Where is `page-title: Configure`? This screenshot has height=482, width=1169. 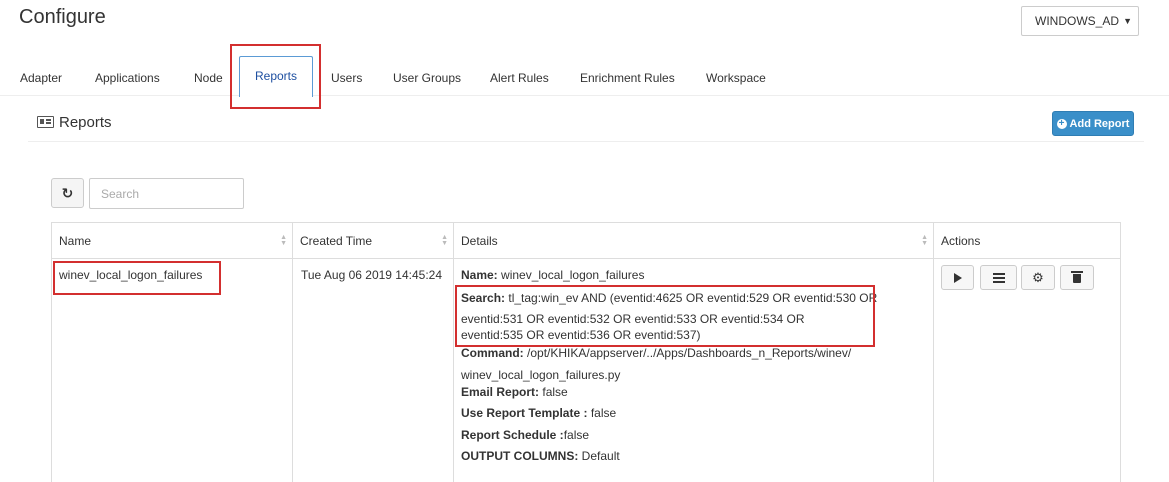
page-title: Configure is located at coordinates (62, 17).